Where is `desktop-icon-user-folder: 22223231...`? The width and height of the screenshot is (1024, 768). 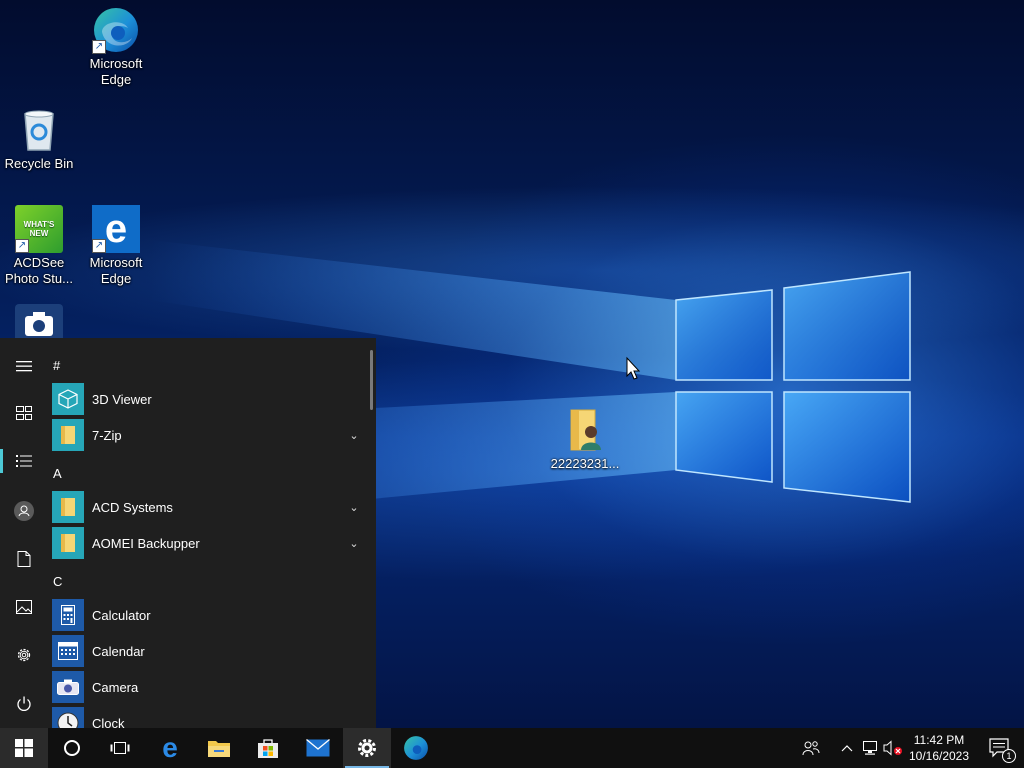 desktop-icon-user-folder: 22223231... is located at coordinates (585, 439).